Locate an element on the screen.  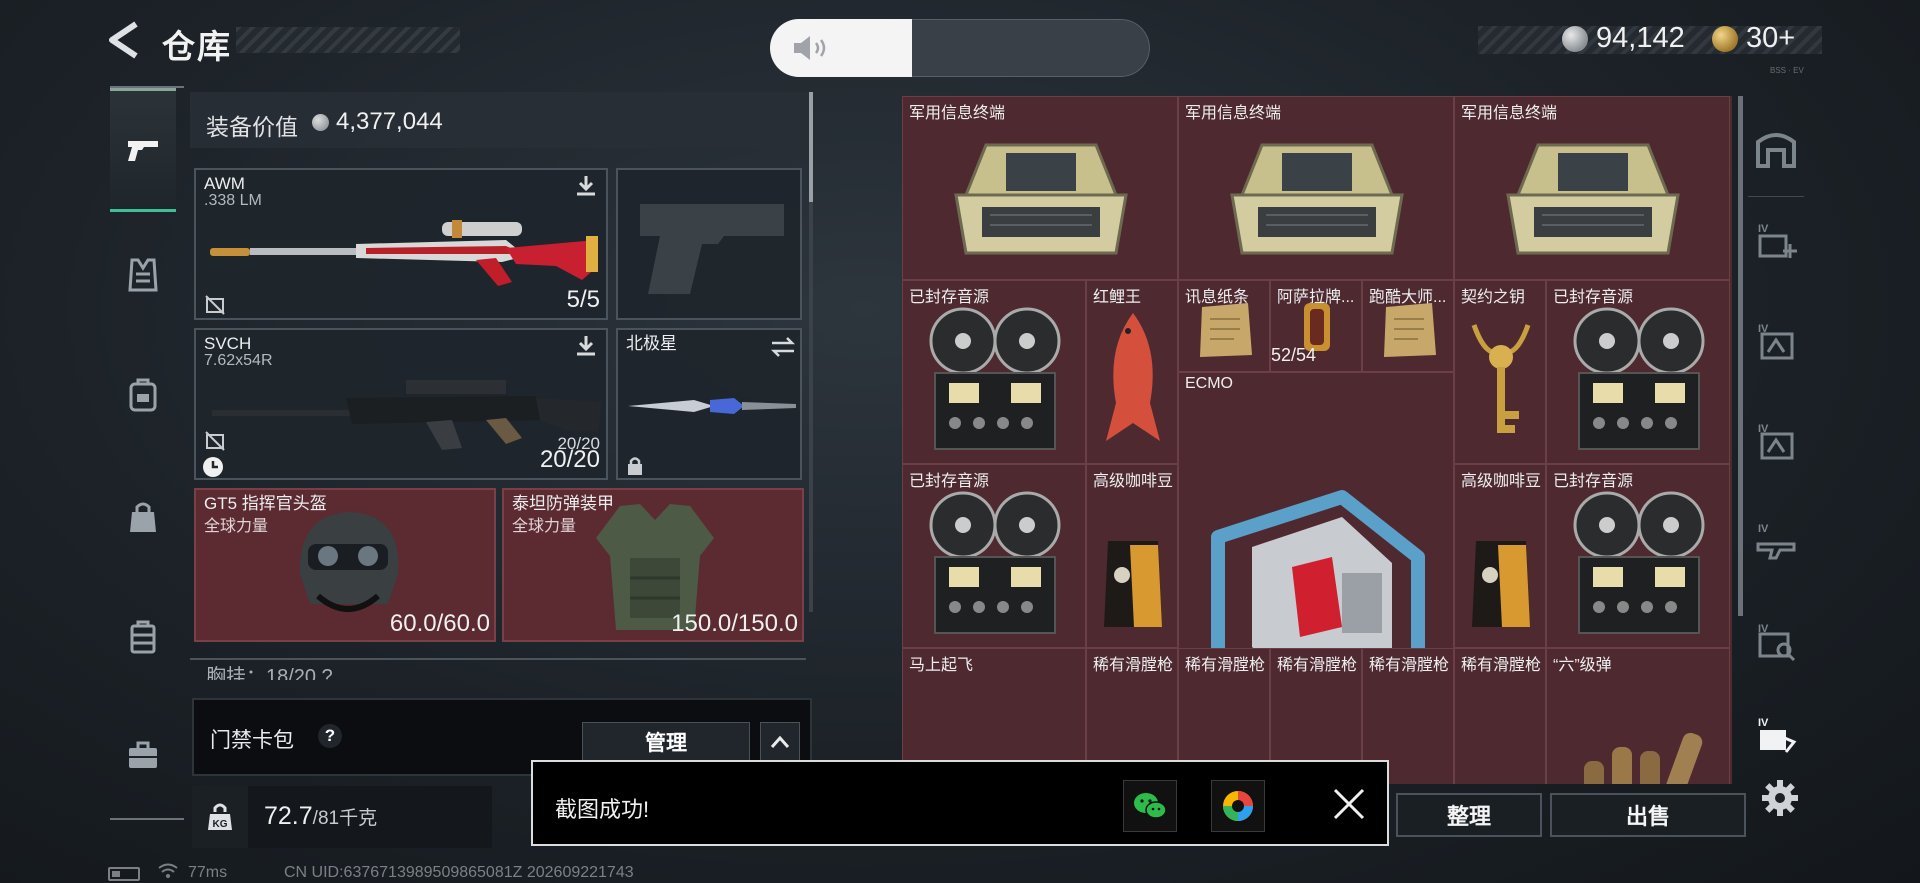
chest-rig-row: 胸挂：18/20 ? is located at coordinates (498, 669).